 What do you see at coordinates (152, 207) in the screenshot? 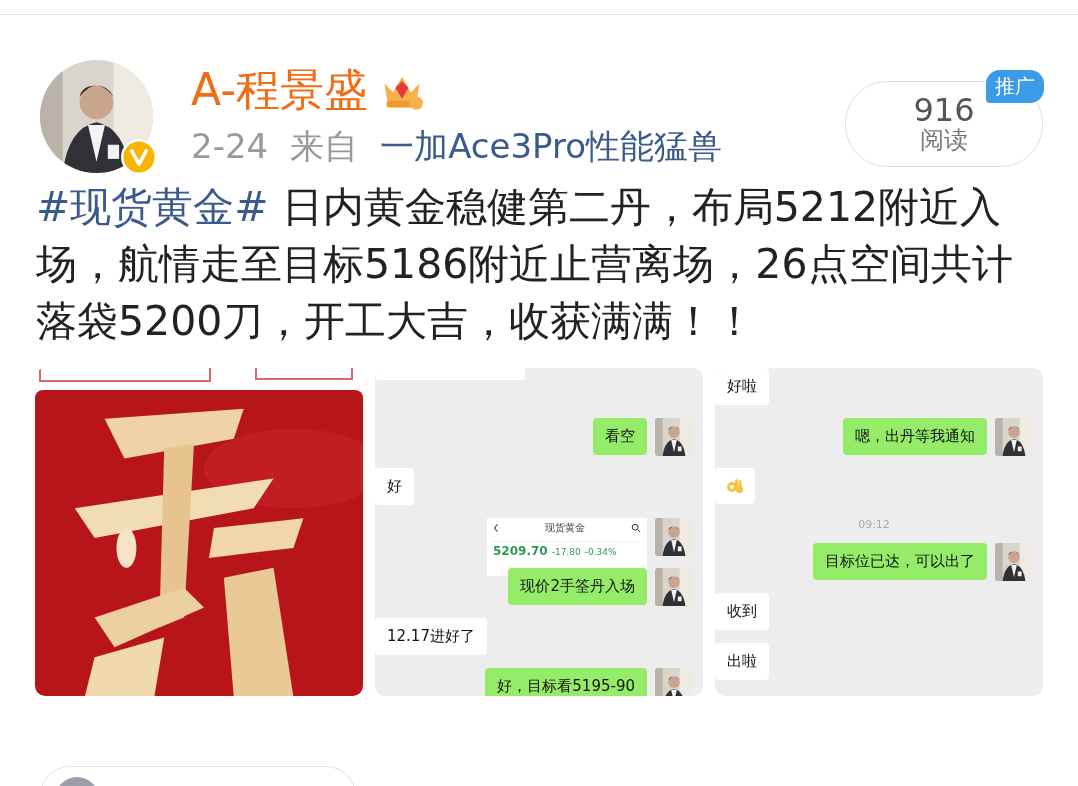
I see `hashtag-link: #现货黄金#` at bounding box center [152, 207].